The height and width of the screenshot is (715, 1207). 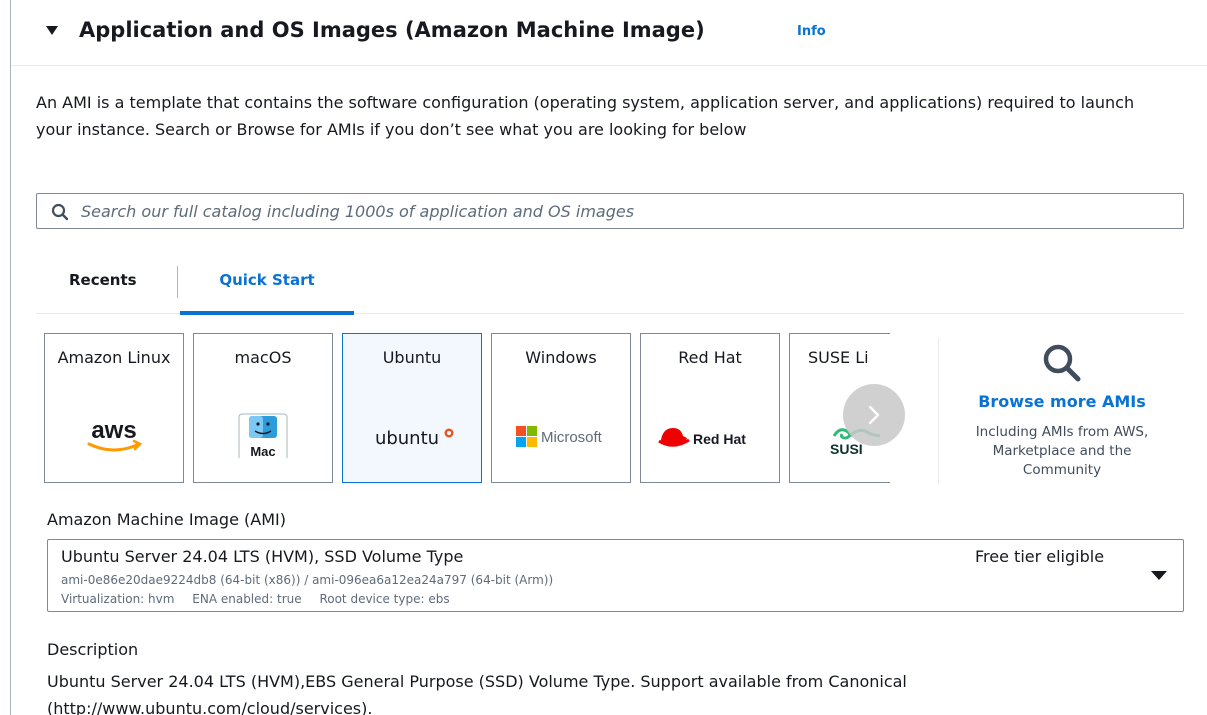 What do you see at coordinates (710, 357) in the screenshot?
I see `tile-label: Red Hat` at bounding box center [710, 357].